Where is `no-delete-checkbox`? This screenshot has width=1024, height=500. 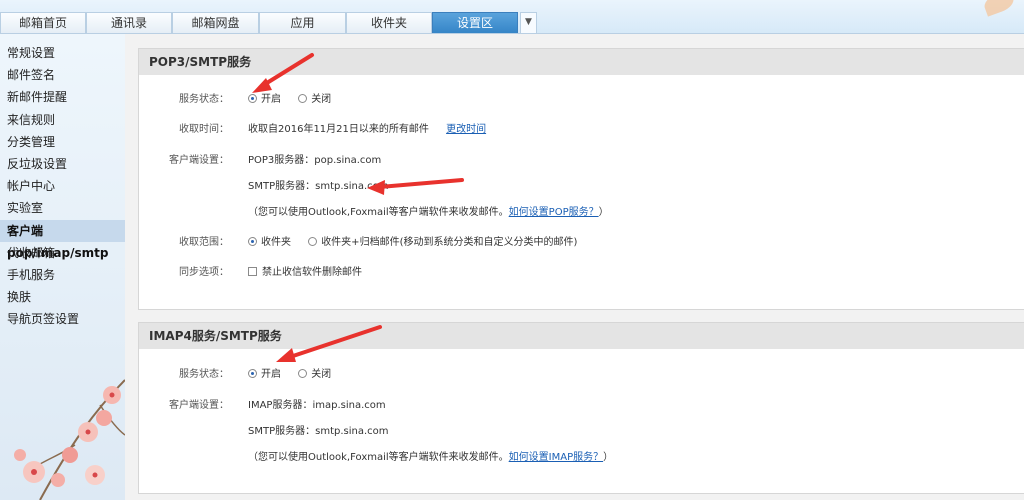
no-delete-checkbox is located at coordinates (252, 271).